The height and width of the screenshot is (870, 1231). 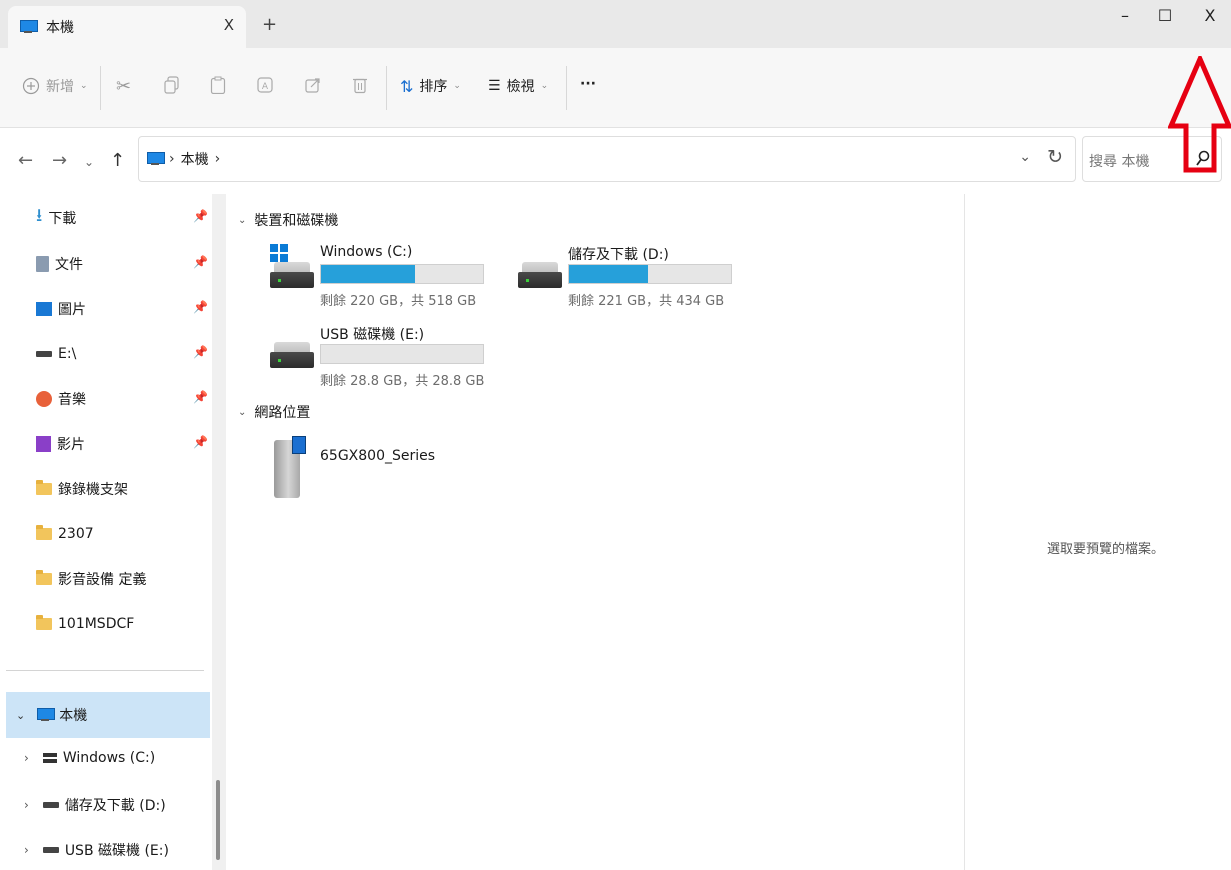 What do you see at coordinates (59, 160) in the screenshot?
I see `forward-button: →` at bounding box center [59, 160].